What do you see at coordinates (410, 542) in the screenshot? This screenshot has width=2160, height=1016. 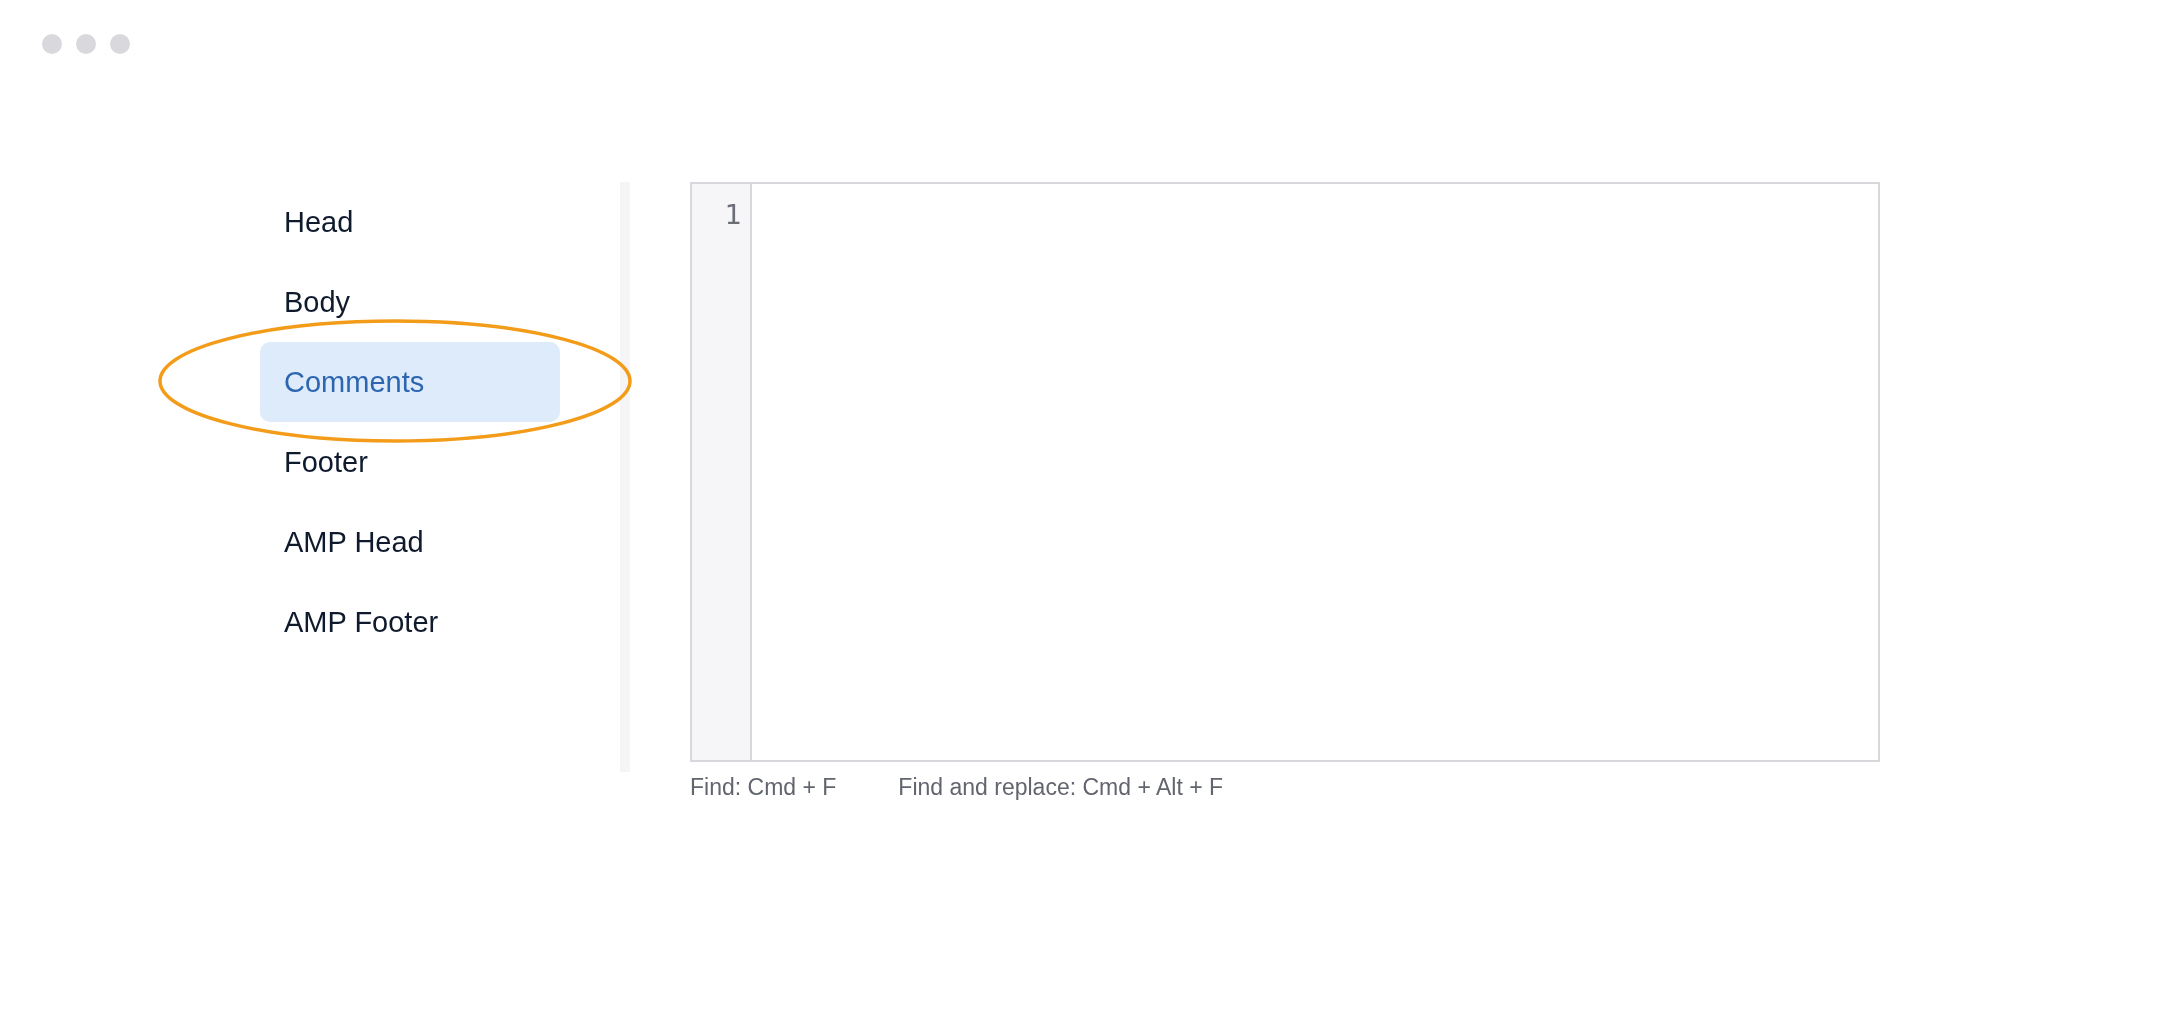 I see `sidebar-item: AMP Head` at bounding box center [410, 542].